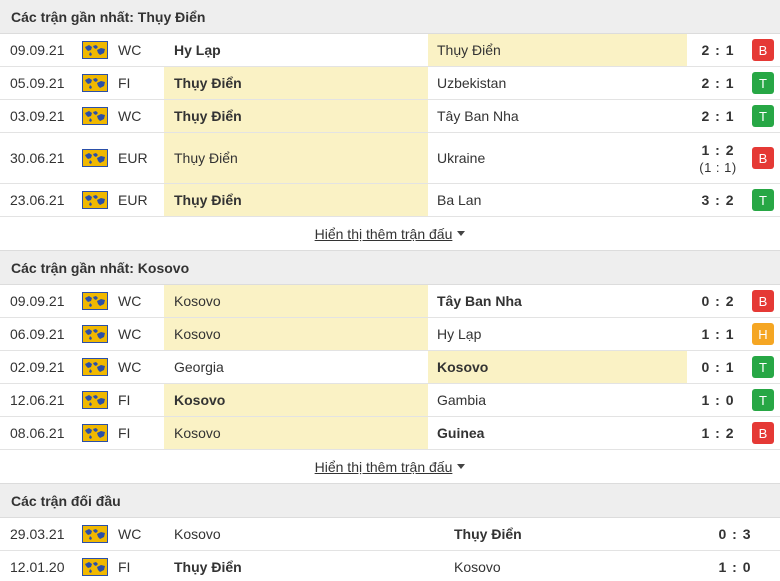 The height and width of the screenshot is (581, 780). I want to click on match-row: 12.06.21 FI Kosovo Gambia 1 : 0 T, so click(390, 400).